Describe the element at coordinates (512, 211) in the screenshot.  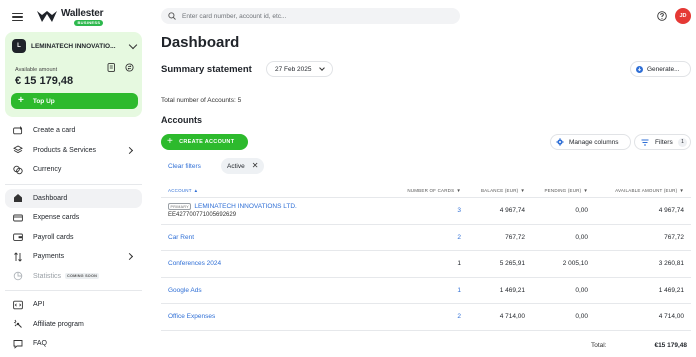
I see `balance-value: 4 967,74` at that location.